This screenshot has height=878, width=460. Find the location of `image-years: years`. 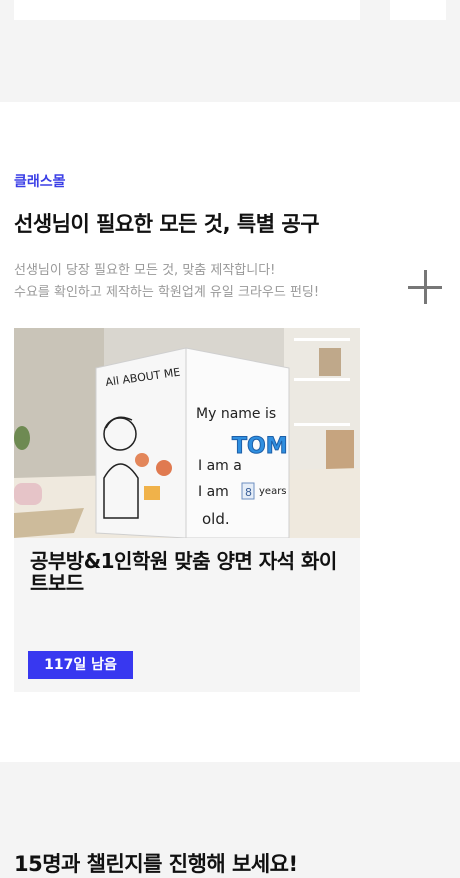

image-years: years is located at coordinates (273, 491).